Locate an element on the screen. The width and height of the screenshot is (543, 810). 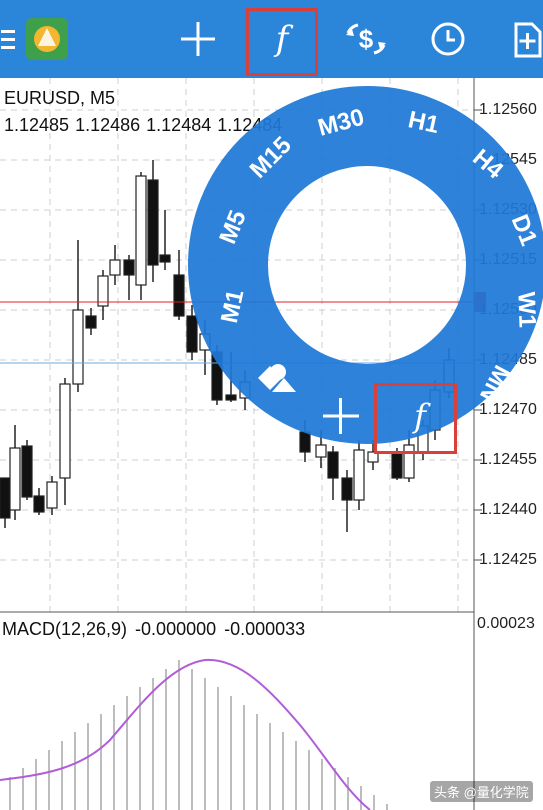
timeframe-w1: W1 is located at coordinates (526, 309).